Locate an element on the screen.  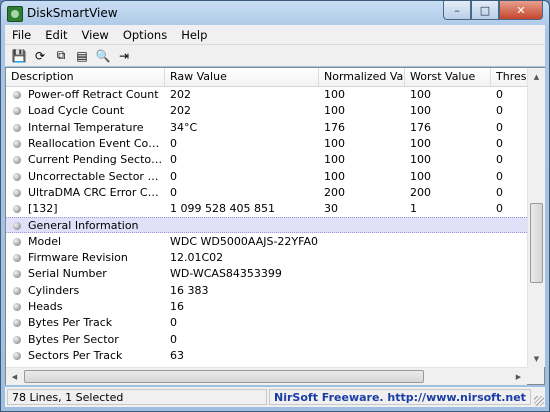
table-row: [132] 1 099 528 405 851 30 1 0 is located at coordinates (266, 209).